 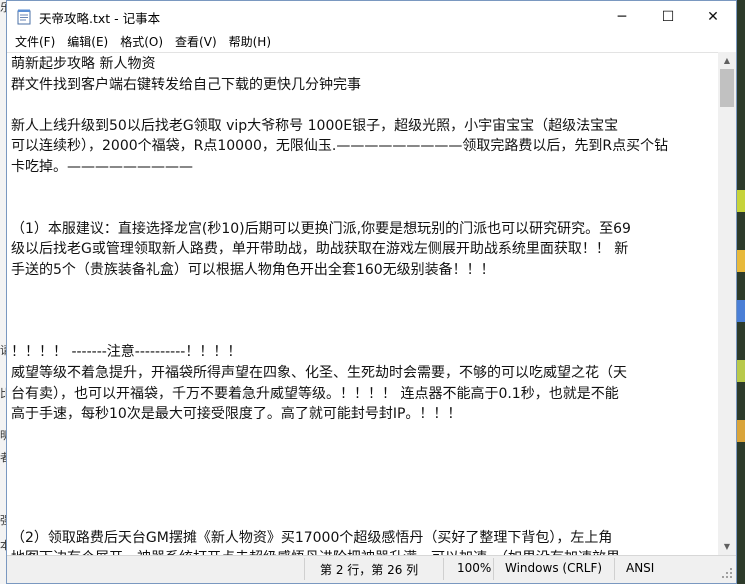 What do you see at coordinates (371, 16) in the screenshot?
I see `title-bar: 天帝攻略.txt - 记事本 ─ ☐ ✕` at bounding box center [371, 16].